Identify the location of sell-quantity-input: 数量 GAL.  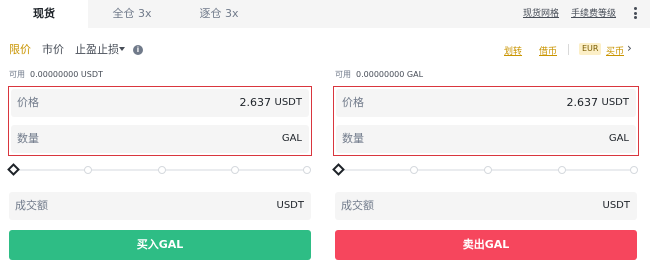
(486, 139).